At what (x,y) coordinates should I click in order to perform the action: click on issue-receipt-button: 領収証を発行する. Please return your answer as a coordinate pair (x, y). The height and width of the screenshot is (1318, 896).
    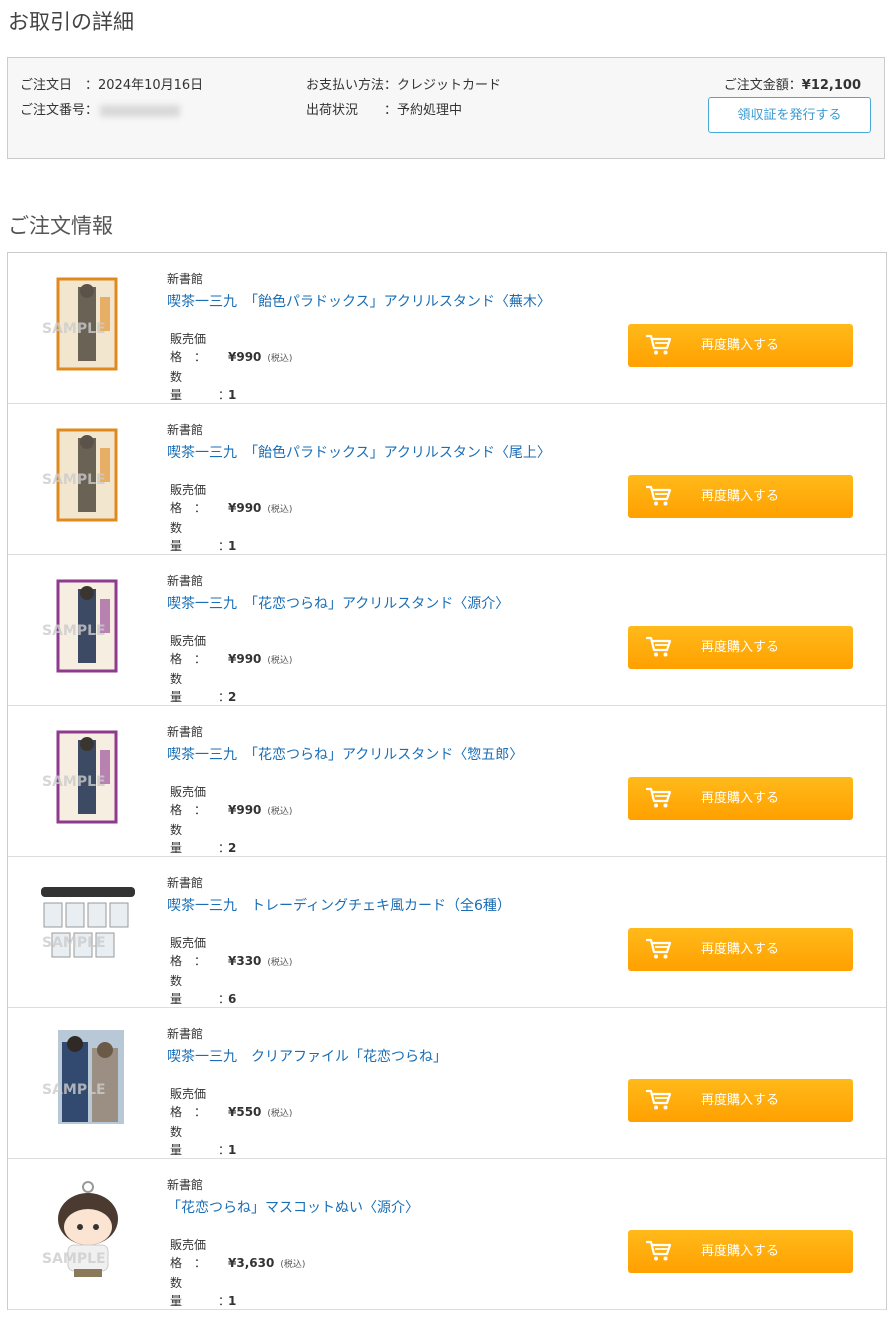
    Looking at the image, I should click on (789, 115).